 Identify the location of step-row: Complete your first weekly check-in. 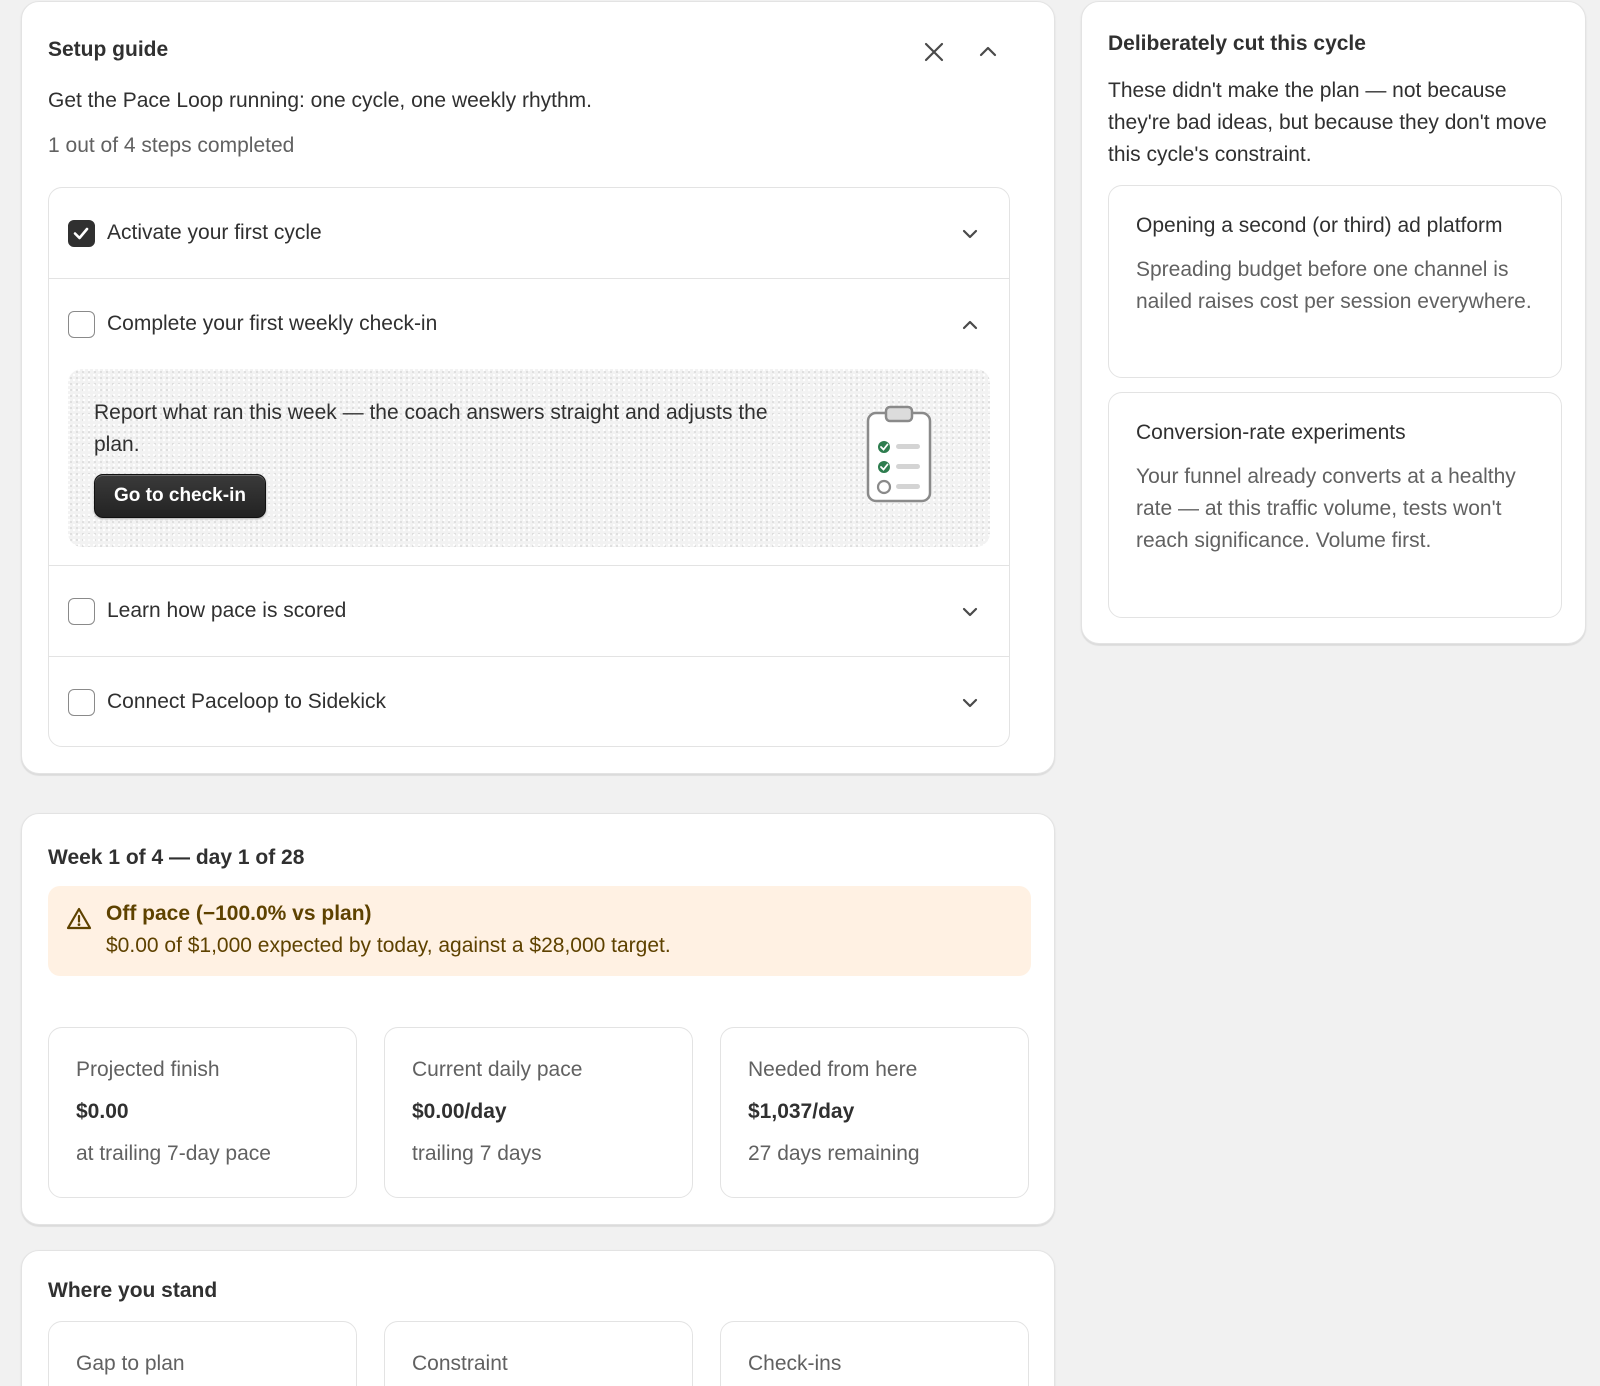
(529, 324).